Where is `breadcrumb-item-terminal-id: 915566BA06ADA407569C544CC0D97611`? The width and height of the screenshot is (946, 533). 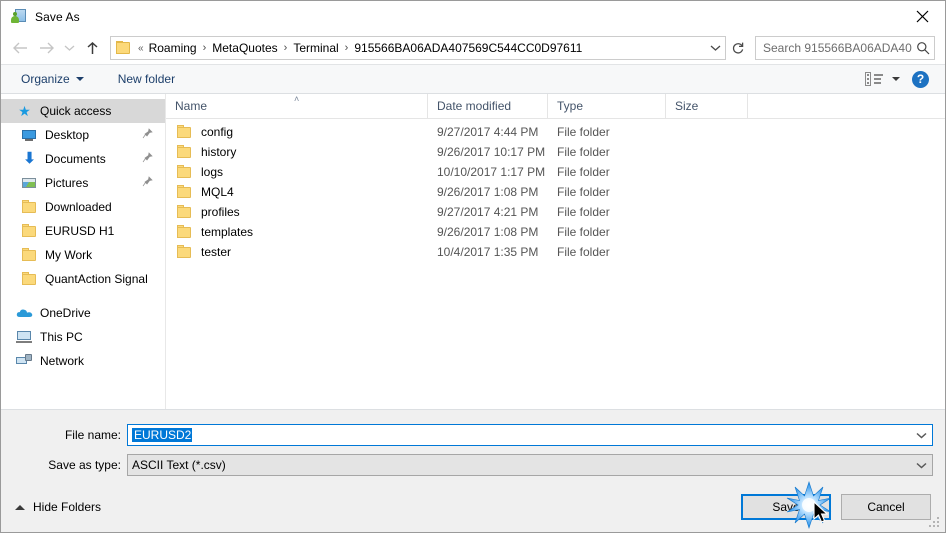
breadcrumb-item-terminal-id: 915566BA06ADA407569C544CC0D97611 is located at coordinates (468, 48).